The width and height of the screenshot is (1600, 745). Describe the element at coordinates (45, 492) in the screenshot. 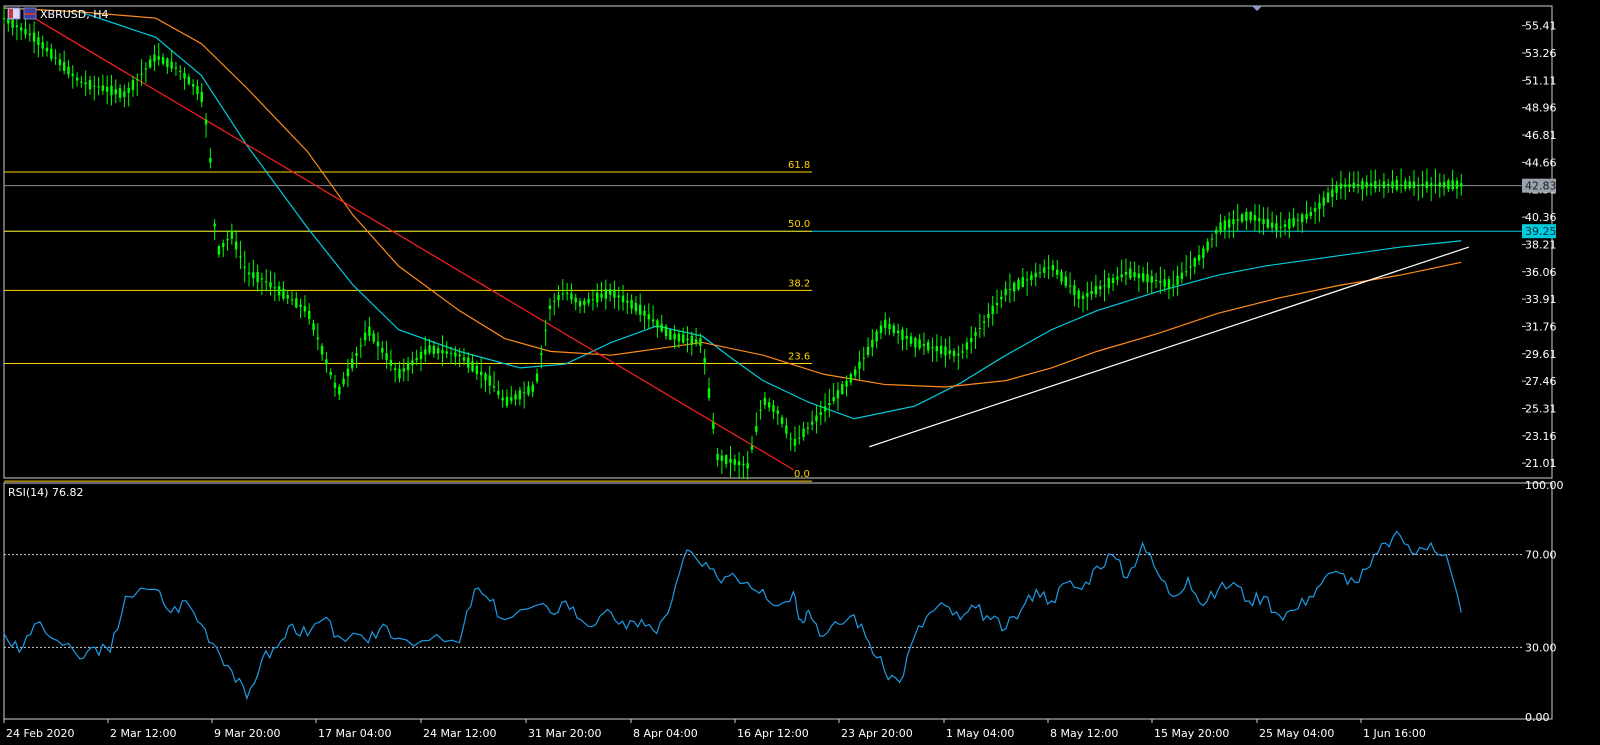

I see `rsi-header-label: RSI(14) 76.82` at that location.